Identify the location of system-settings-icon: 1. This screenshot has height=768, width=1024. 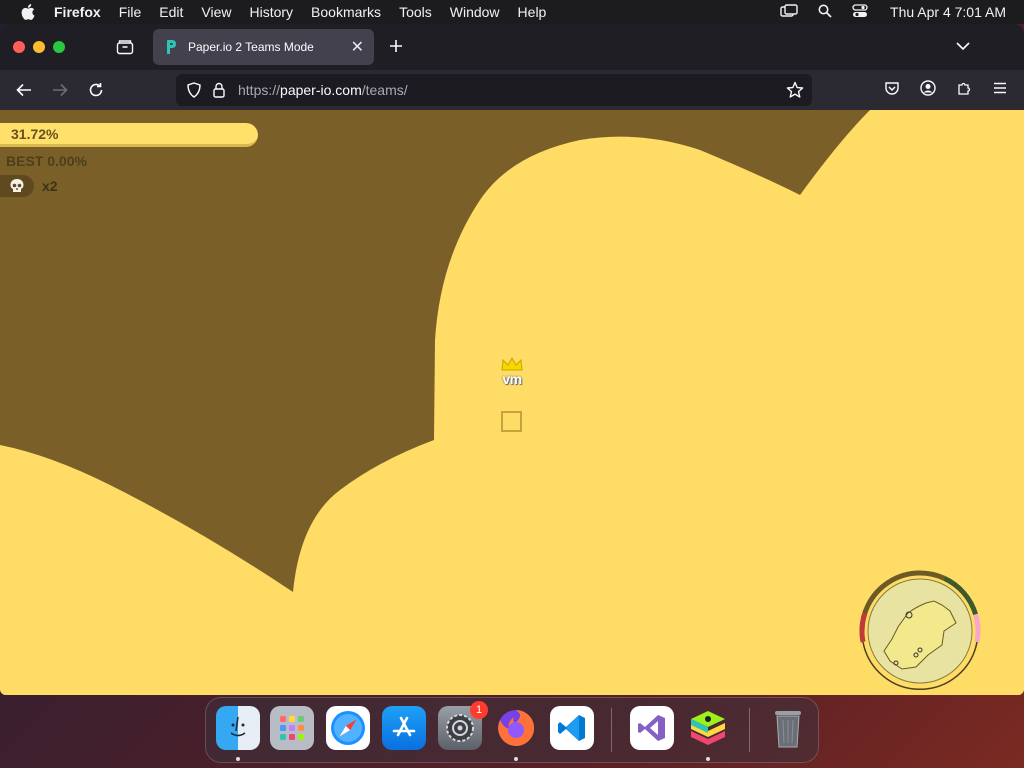
(463, 725).